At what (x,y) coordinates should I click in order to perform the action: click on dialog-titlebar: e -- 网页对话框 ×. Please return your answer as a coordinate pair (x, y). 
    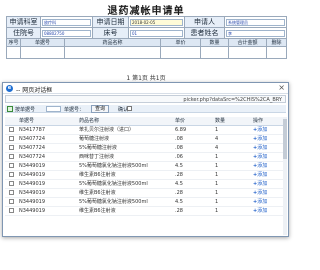
    Looking at the image, I should click on (145, 88).